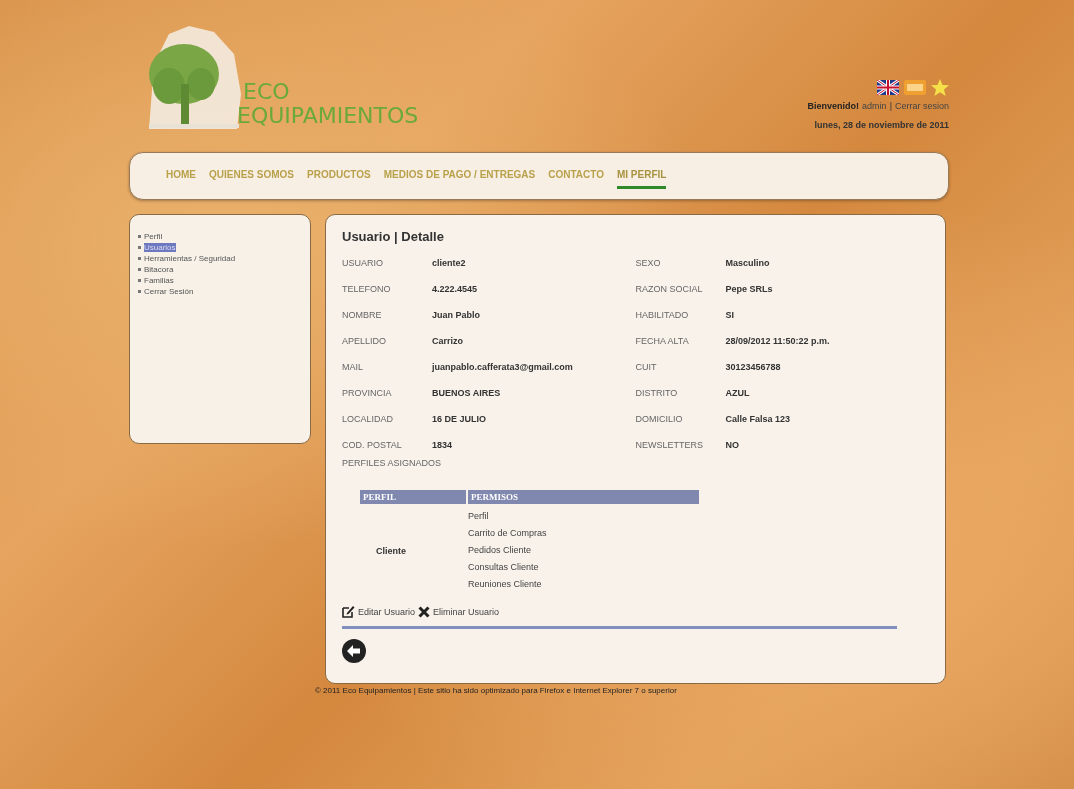  Describe the element at coordinates (372, 445) in the screenshot. I see `field-label: COD. POSTAL` at that location.